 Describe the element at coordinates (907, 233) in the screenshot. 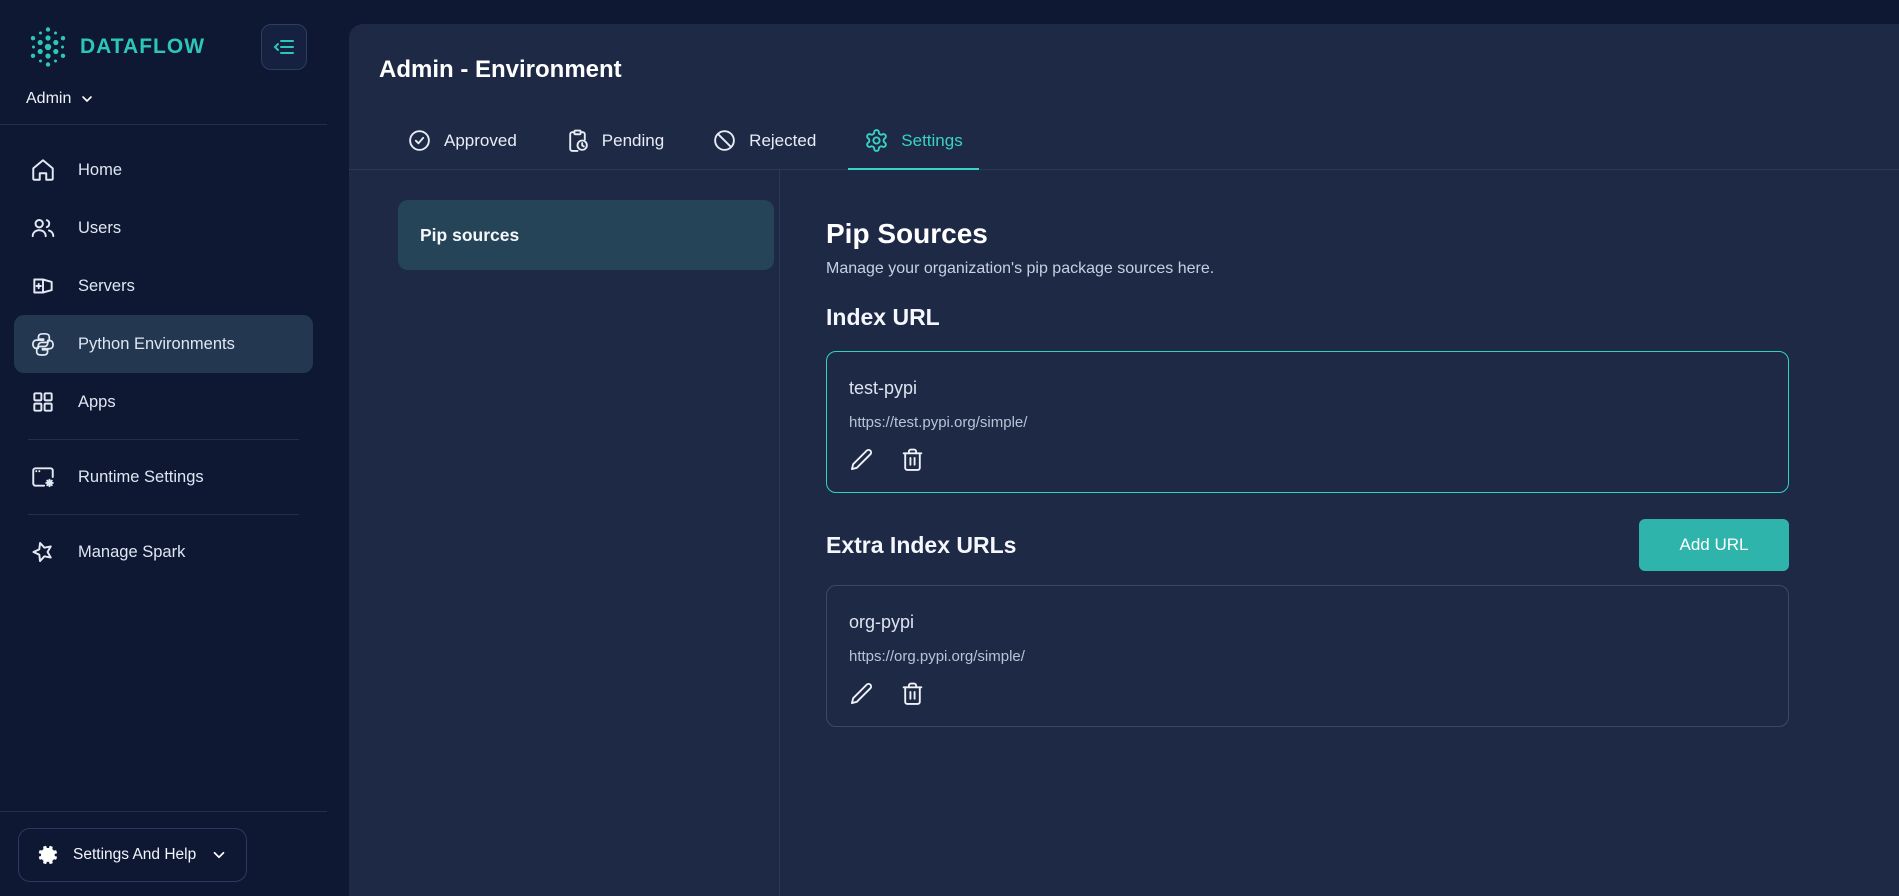

I see `panel-title: Pip Sources` at that location.